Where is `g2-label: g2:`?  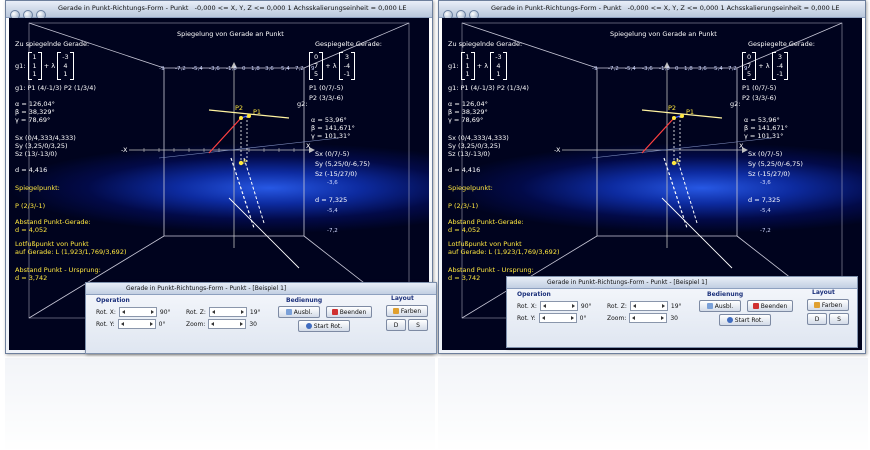
g2-label: g2: is located at coordinates (735, 104).